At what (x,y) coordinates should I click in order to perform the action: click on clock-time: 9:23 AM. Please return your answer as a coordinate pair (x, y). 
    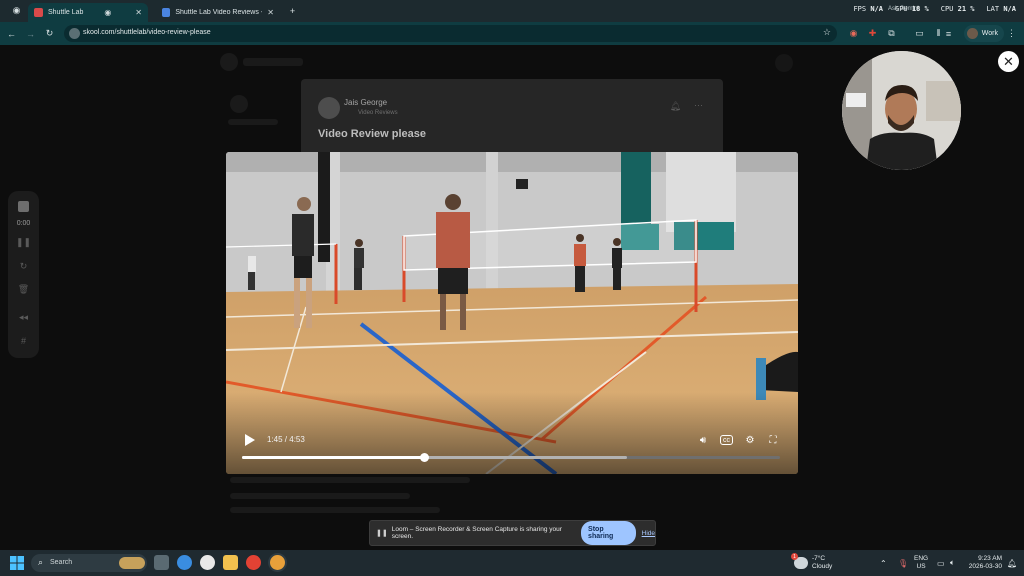
    Looking at the image, I should click on (990, 558).